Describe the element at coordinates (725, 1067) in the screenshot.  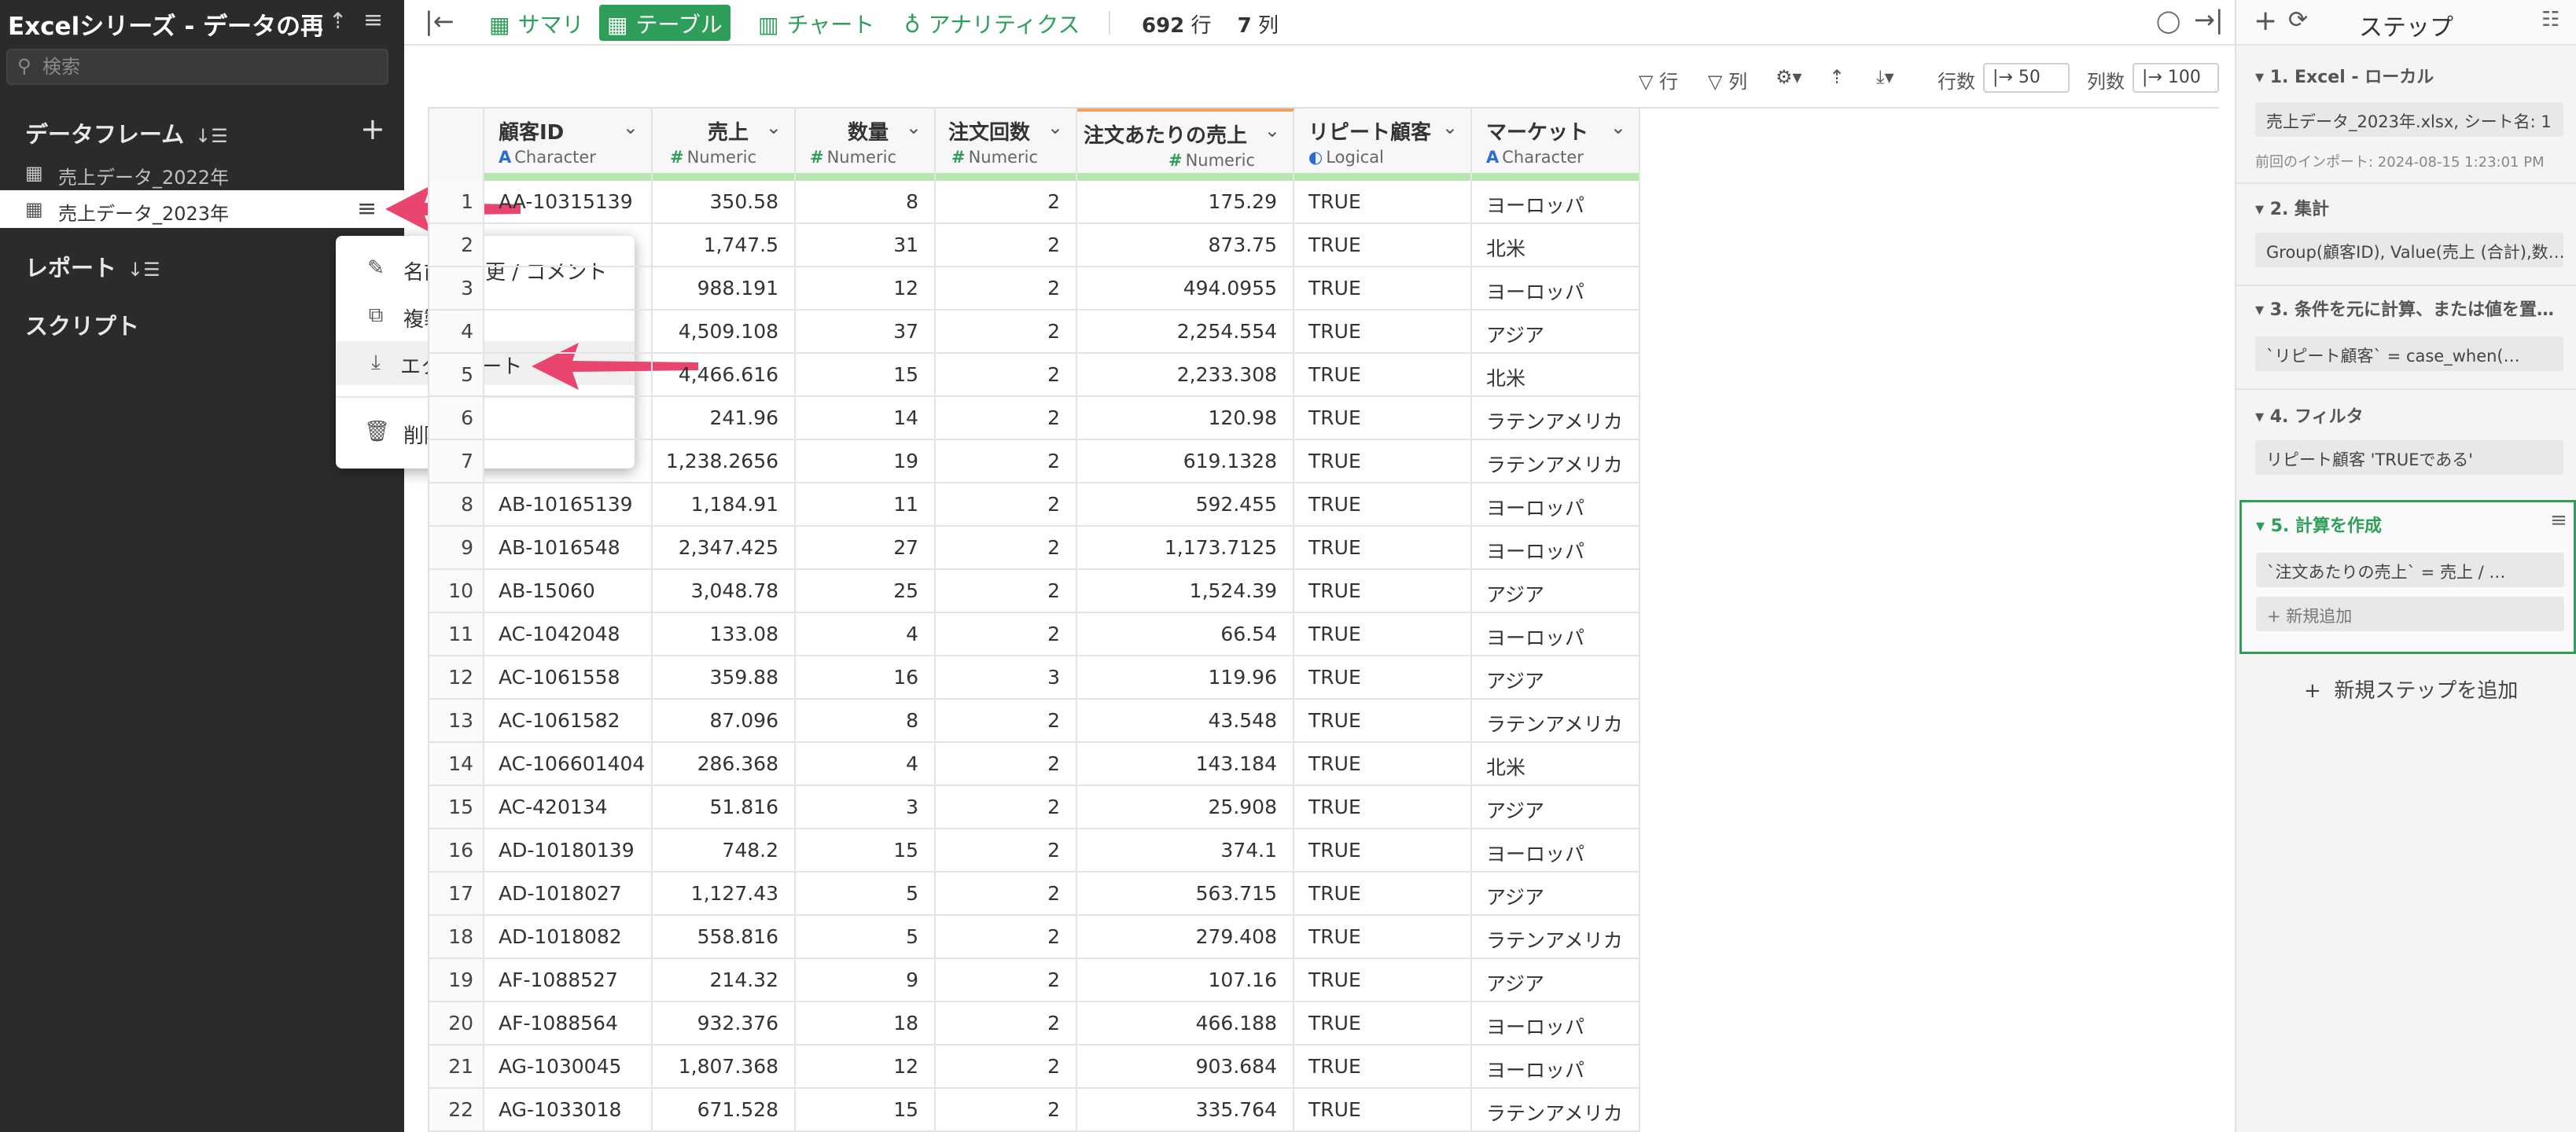
I see `table-cell: 1,807.368` at that location.